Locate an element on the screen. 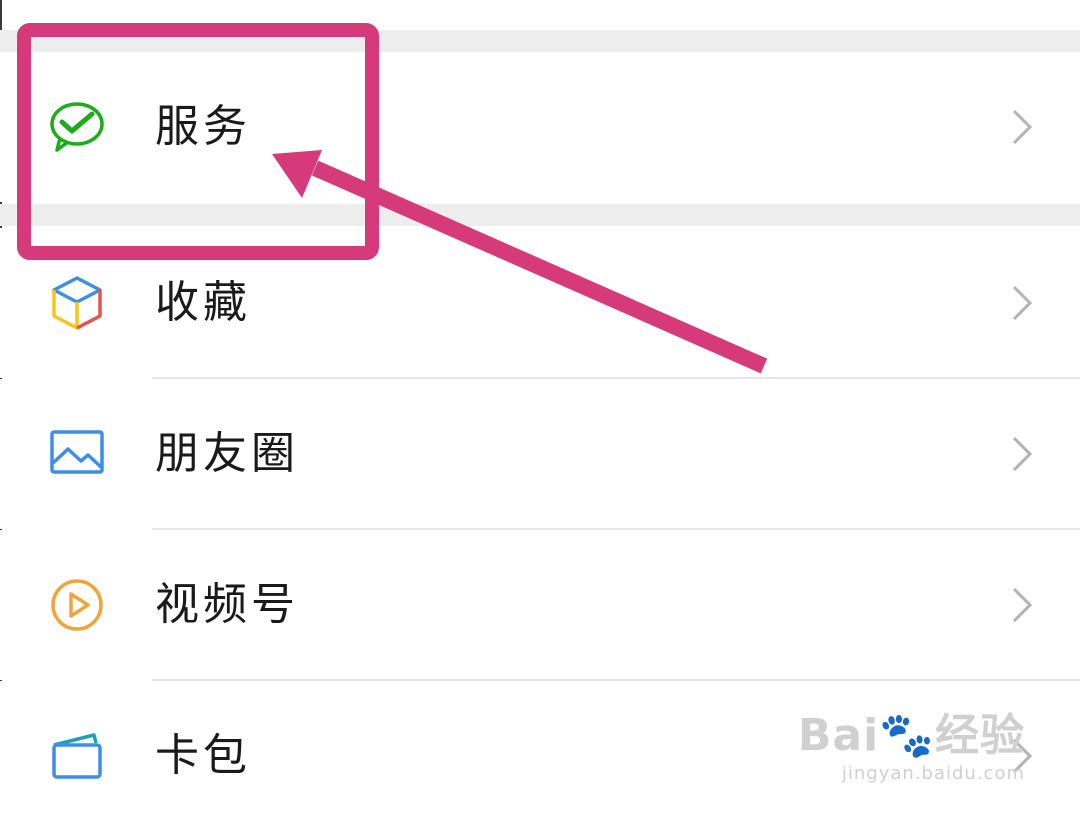 This screenshot has width=1080, height=831. menu-item-label: 收藏 is located at coordinates (203, 302).